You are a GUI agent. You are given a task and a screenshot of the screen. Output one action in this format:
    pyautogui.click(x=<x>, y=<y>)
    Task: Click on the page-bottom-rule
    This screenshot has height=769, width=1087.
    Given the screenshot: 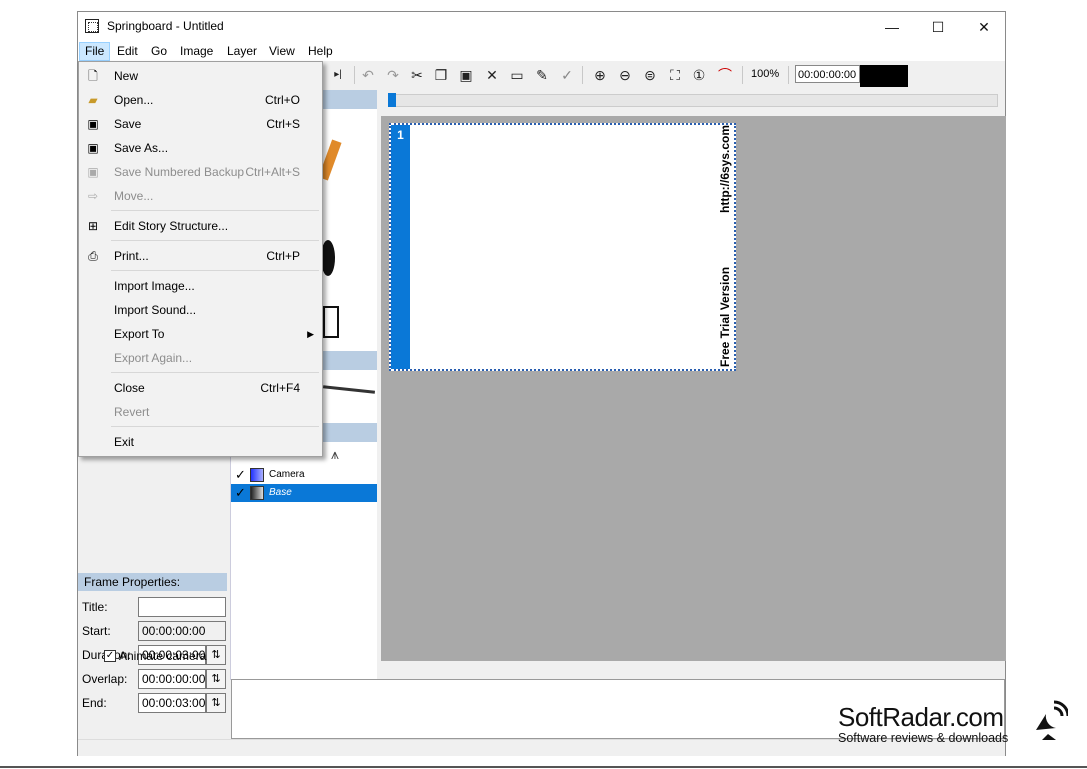 What is the action you would take?
    pyautogui.click(x=543, y=767)
    